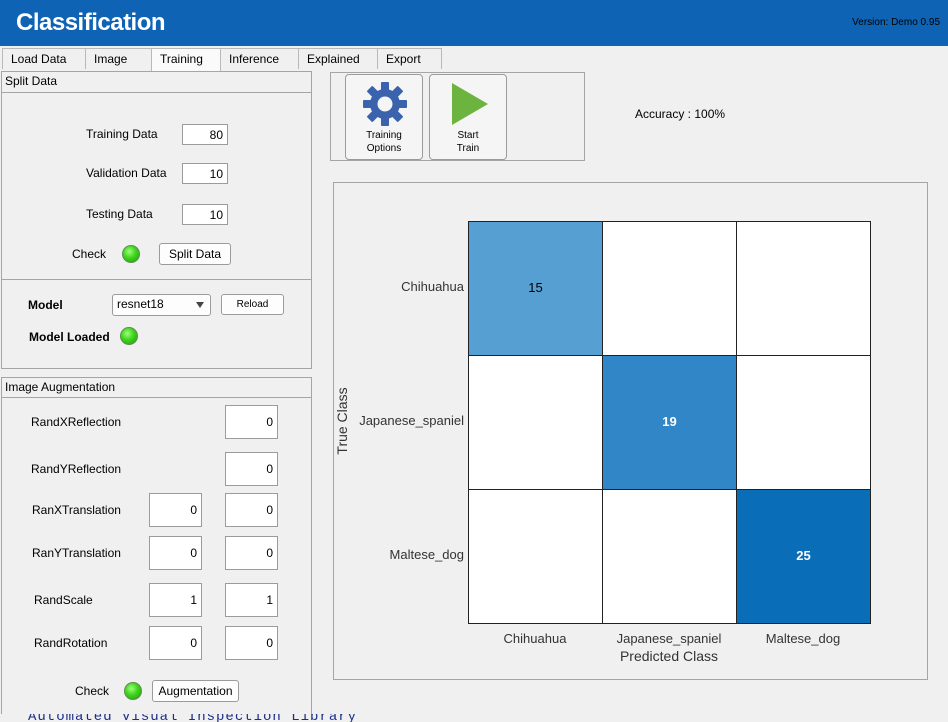  What do you see at coordinates (71, 643) in the screenshot?
I see `aug-label-randrotation: RandRotation` at bounding box center [71, 643].